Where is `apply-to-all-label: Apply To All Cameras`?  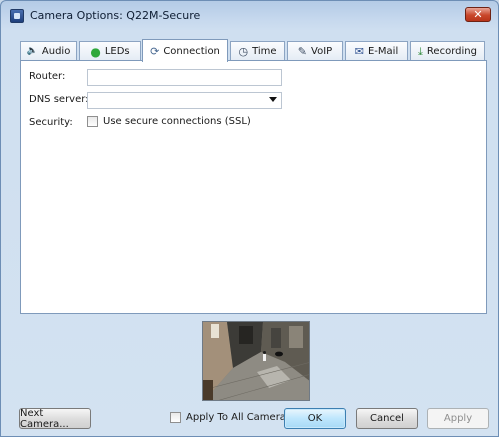 apply-to-all-label: Apply To All Cameras is located at coordinates (239, 417).